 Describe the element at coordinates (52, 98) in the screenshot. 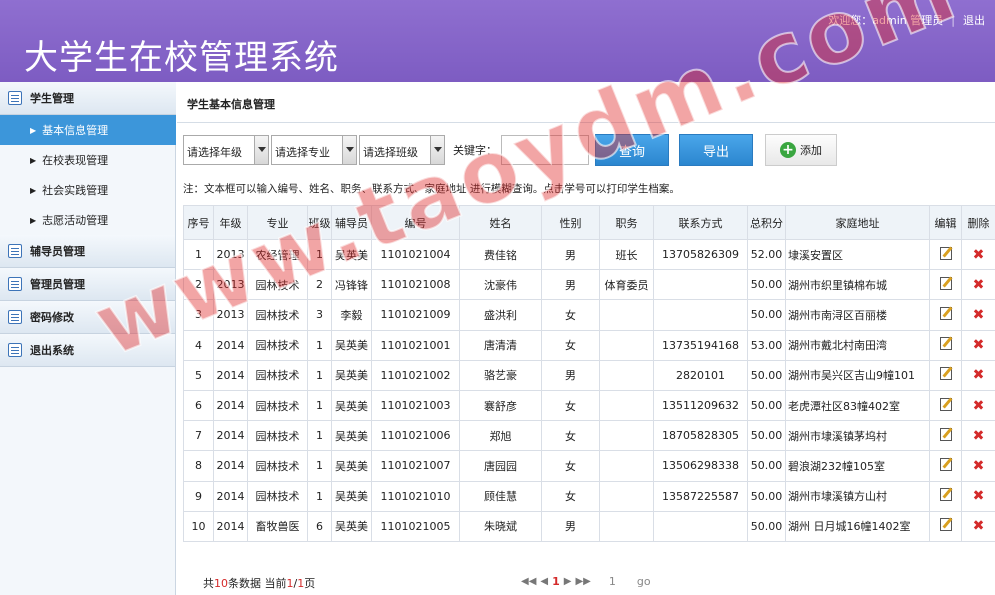

I see `menu-head-label: 学生管理` at that location.